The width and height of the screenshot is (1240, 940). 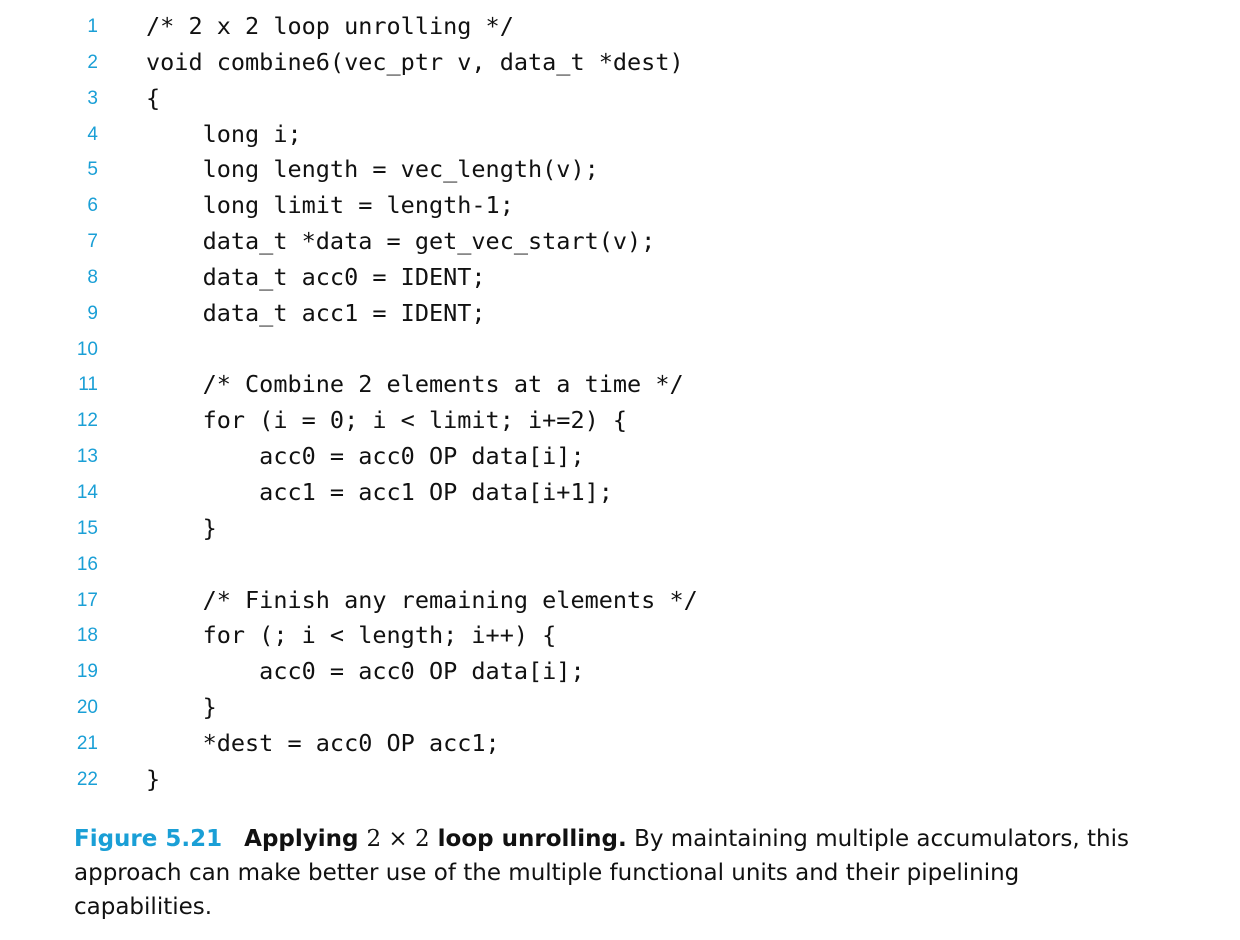 I want to click on line-number: 21, so click(x=87, y=743).